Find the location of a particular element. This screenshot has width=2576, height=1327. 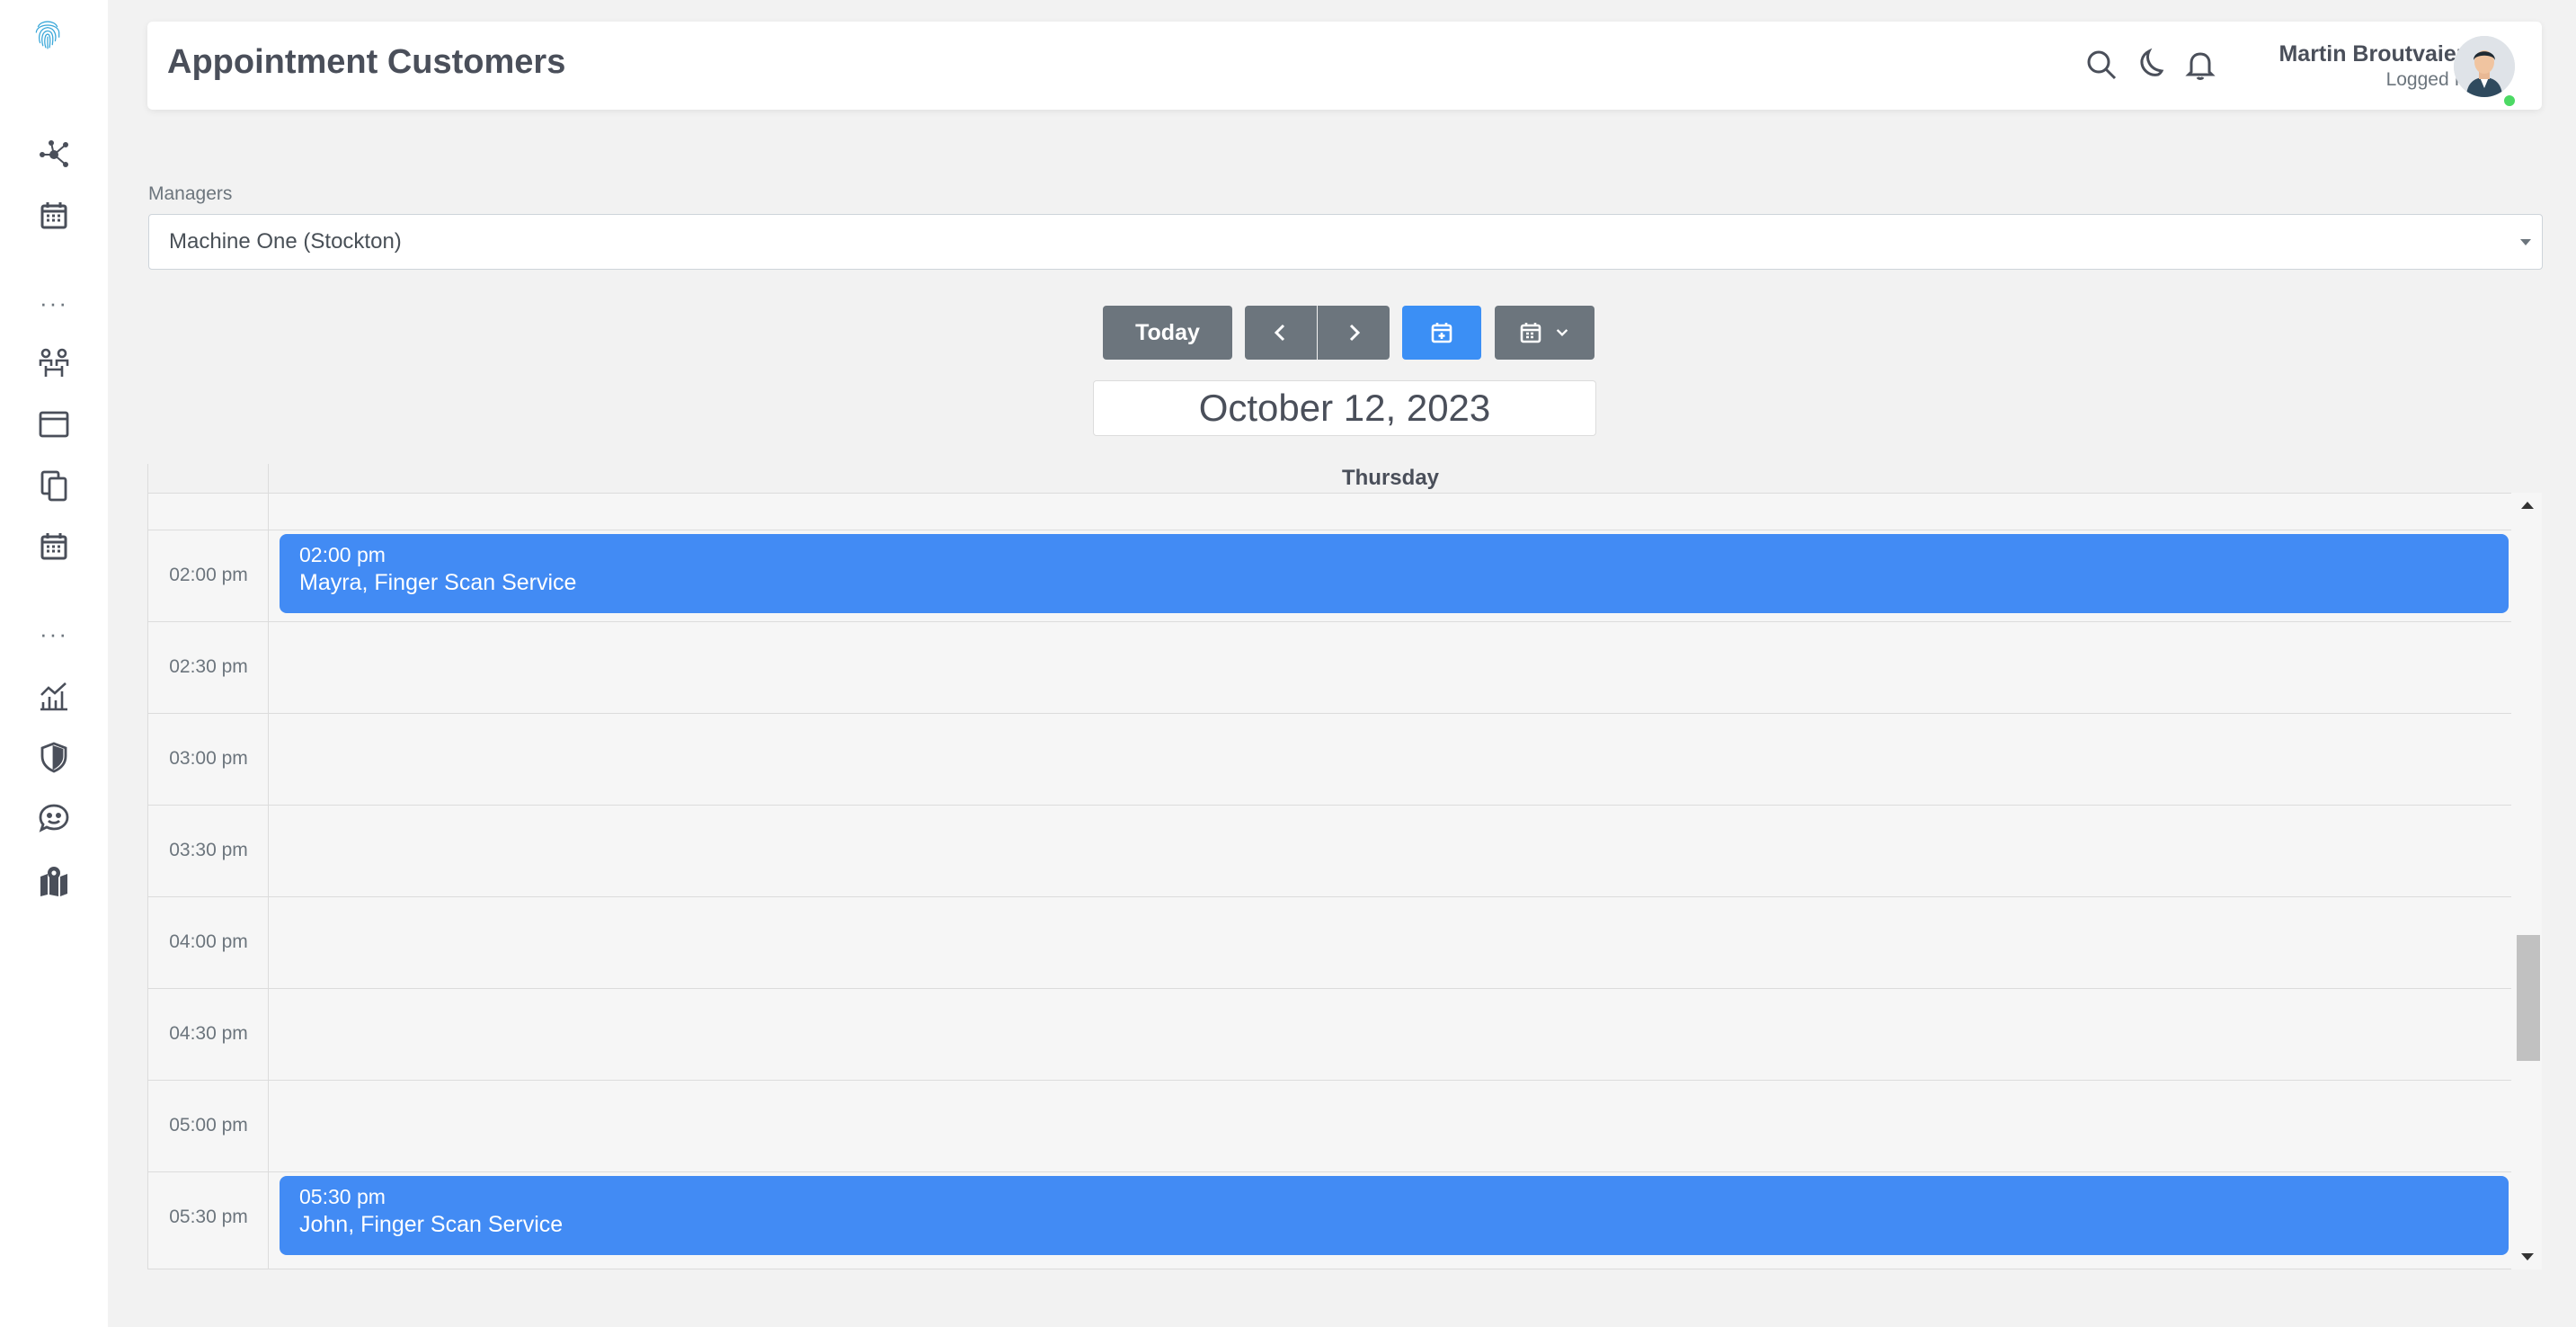

time-slot-label: 04:00 pm is located at coordinates (208, 941).